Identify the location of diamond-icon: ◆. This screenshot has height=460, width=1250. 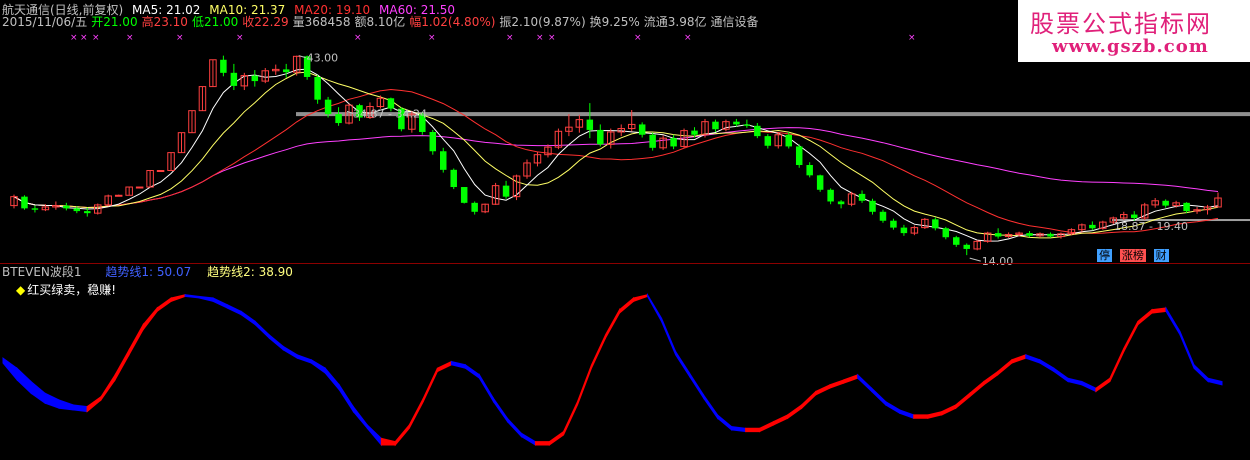
(21, 290).